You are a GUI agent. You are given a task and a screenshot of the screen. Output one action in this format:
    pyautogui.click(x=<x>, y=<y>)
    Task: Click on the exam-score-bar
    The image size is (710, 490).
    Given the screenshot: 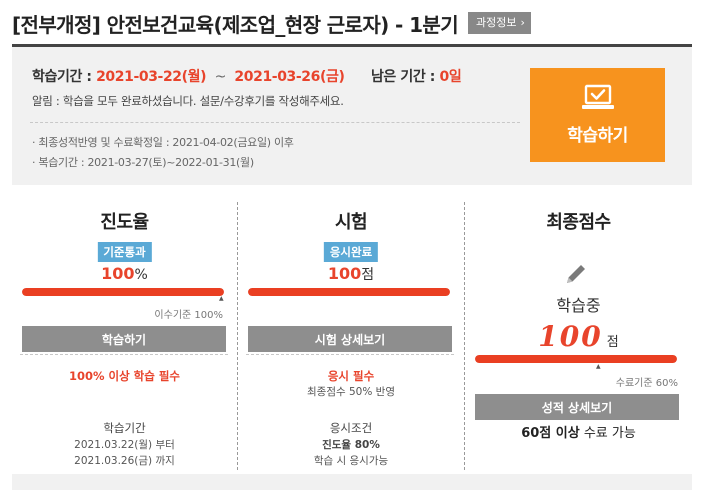 What is the action you would take?
    pyautogui.click(x=349, y=292)
    